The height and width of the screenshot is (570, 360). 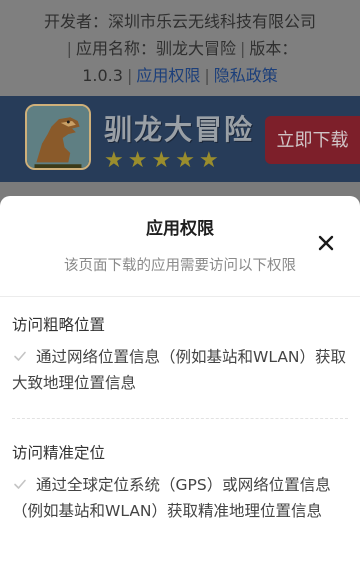 What do you see at coordinates (59, 453) in the screenshot?
I see `permission-title: 访问精准定位` at bounding box center [59, 453].